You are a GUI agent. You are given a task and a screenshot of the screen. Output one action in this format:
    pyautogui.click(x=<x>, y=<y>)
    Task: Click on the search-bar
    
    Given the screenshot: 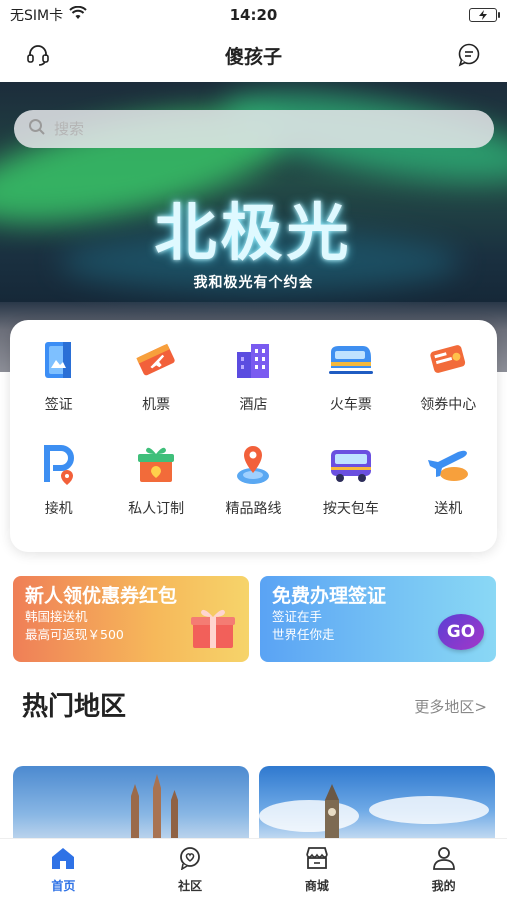 What is the action you would take?
    pyautogui.click(x=254, y=129)
    